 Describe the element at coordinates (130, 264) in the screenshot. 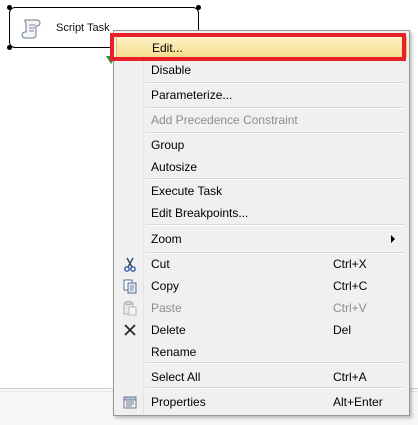

I see `scissors-icon` at that location.